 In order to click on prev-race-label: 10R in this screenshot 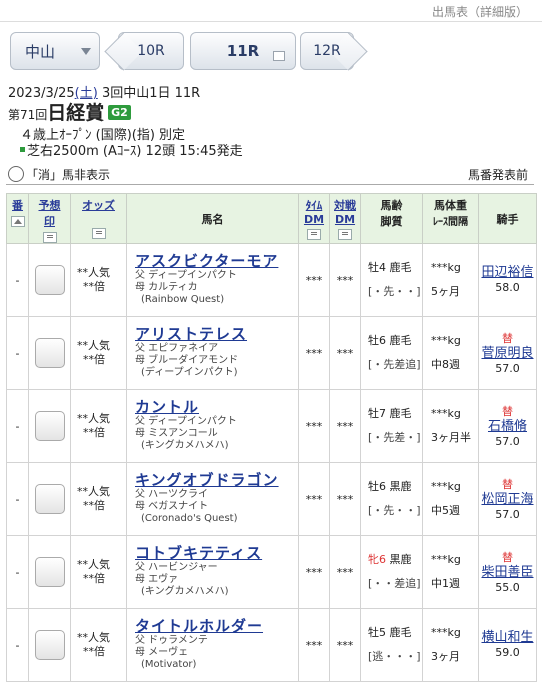, I will do `click(151, 51)`.